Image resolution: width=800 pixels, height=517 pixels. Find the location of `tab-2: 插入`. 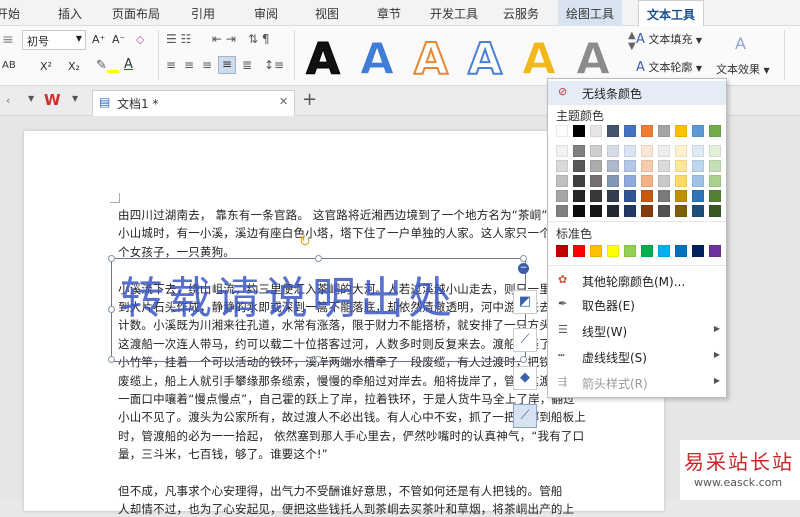

tab-2: 插入 is located at coordinates (70, 13).